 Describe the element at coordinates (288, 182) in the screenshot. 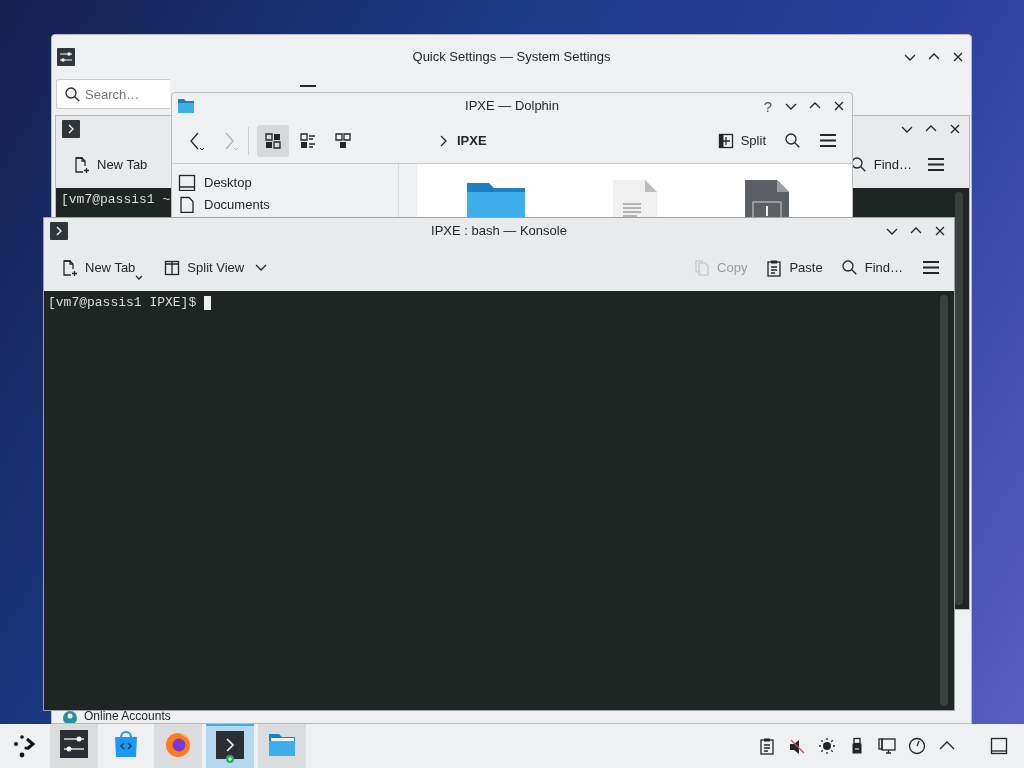

I see `place-item: Desktop` at that location.